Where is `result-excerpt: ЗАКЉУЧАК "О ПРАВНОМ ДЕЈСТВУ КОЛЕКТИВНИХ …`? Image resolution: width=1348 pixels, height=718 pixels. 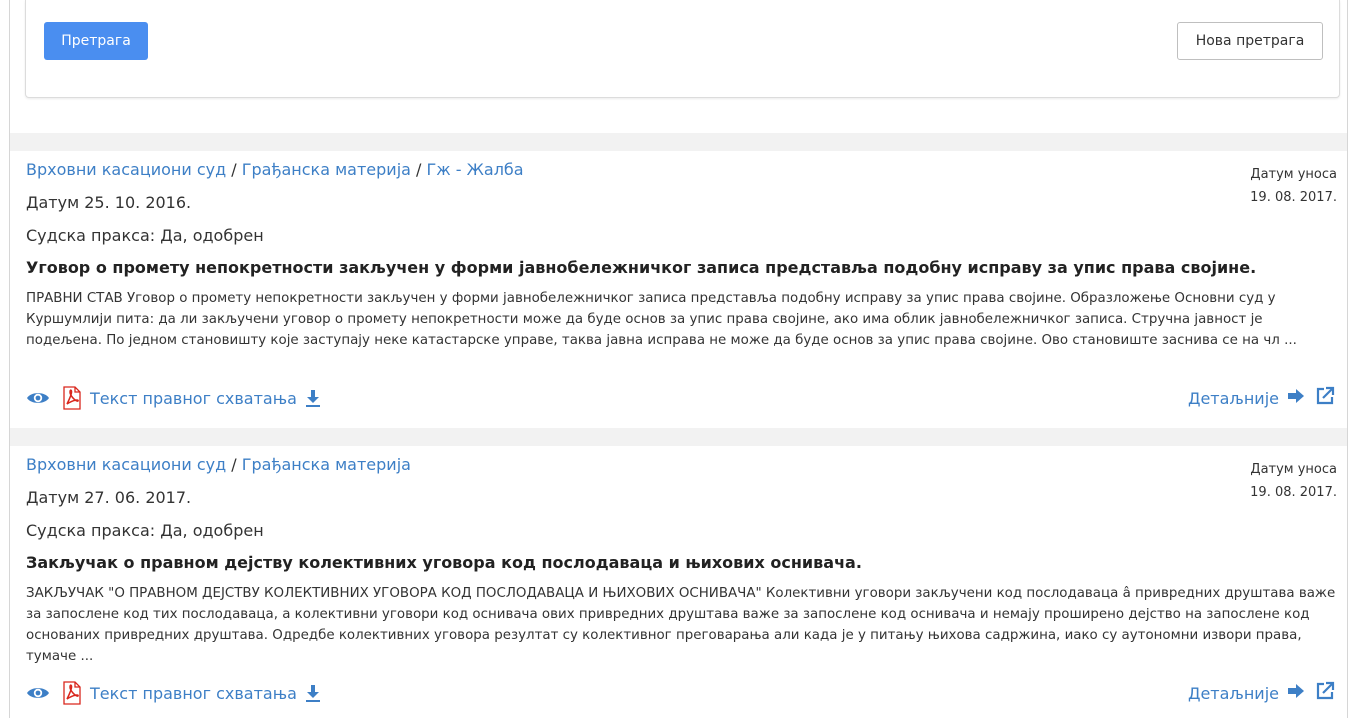 result-excerpt: ЗАКЉУЧАК "О ПРАВНОМ ДЕЈСТВУ КОЛЕКТИВНИХ … is located at coordinates (681, 625).